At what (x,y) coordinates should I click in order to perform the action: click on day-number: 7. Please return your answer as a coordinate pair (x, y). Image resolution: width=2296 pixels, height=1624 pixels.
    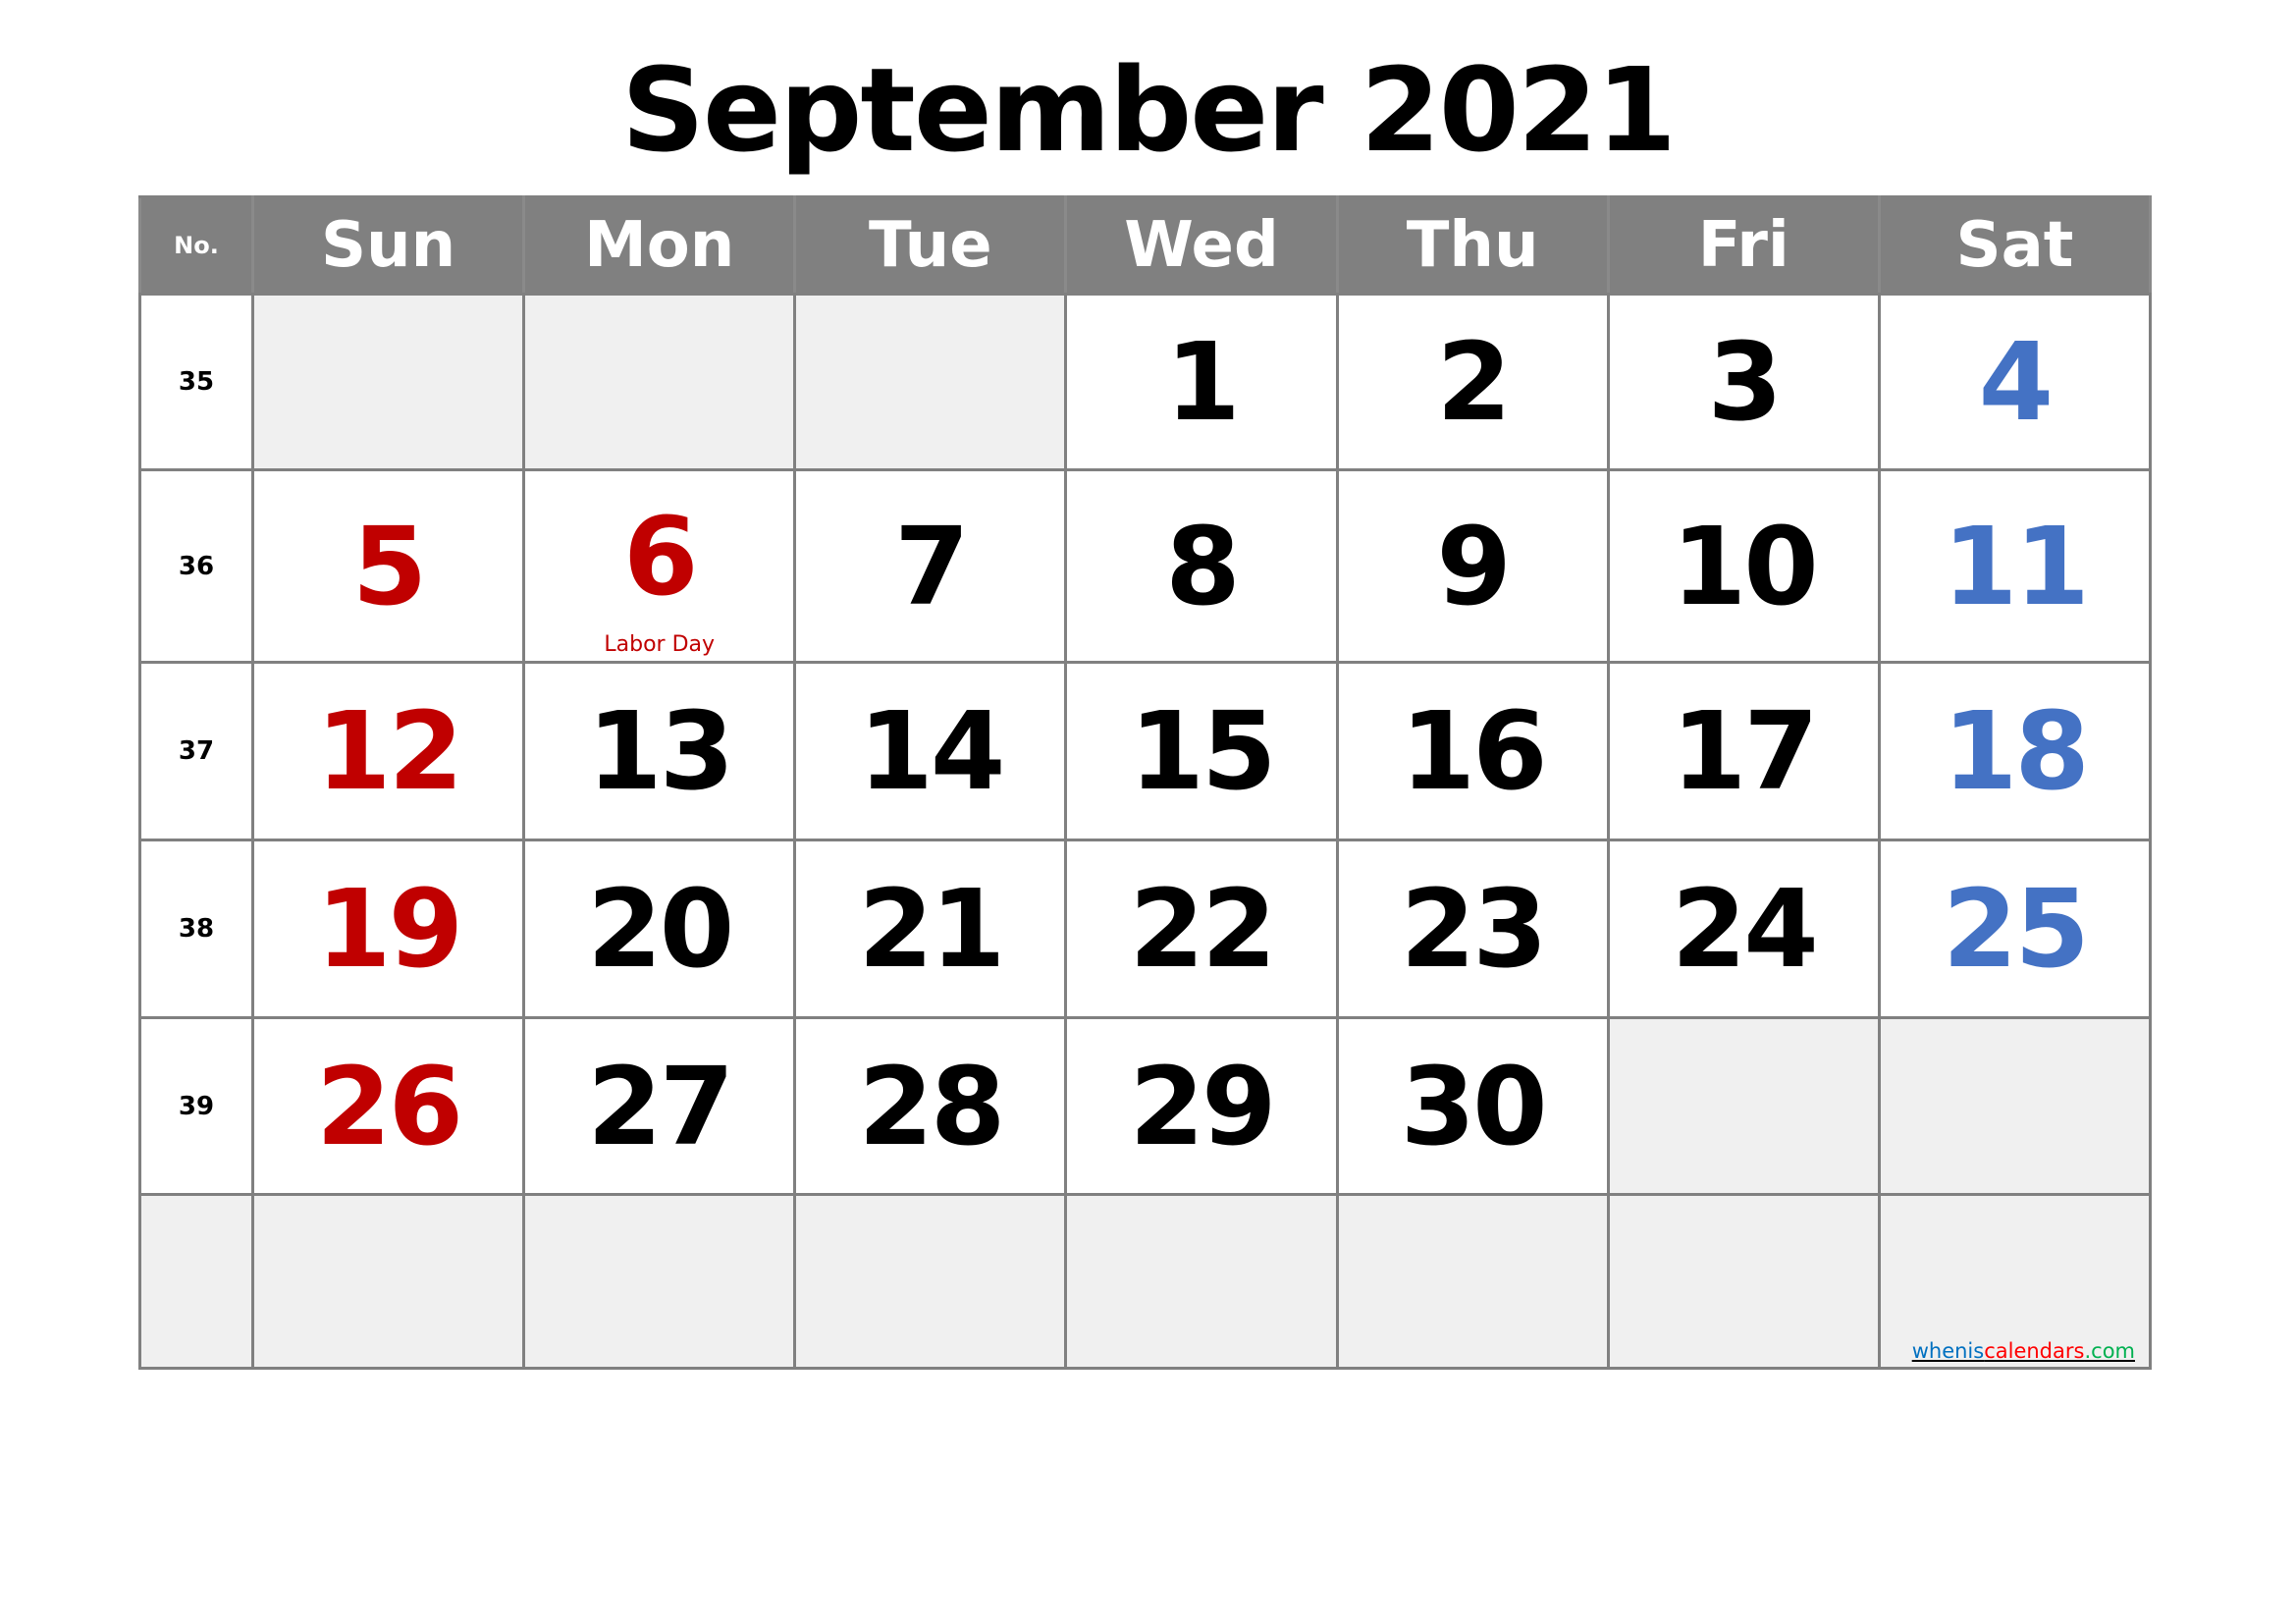
    Looking at the image, I should click on (932, 566).